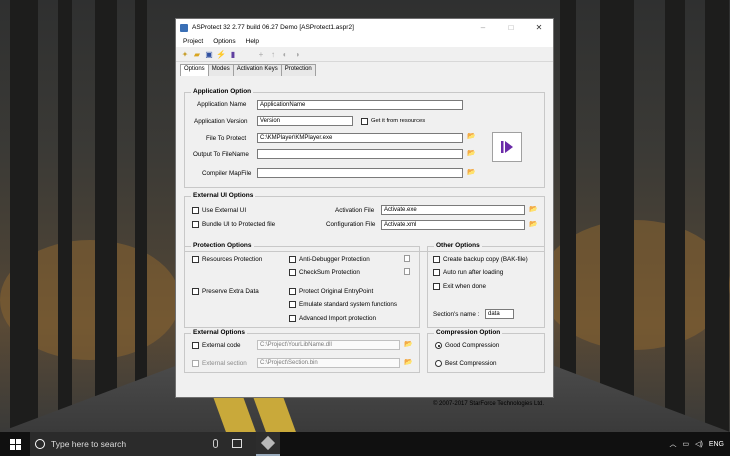 Image resolution: width=730 pixels, height=456 pixels. What do you see at coordinates (436, 259) in the screenshot?
I see `backup-copy-checkbox` at bounding box center [436, 259].